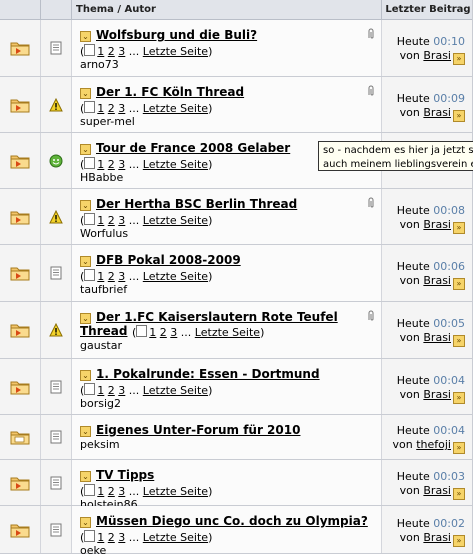  What do you see at coordinates (168, 260) in the screenshot?
I see `thread-title-link: DFB Pokal 2008-2009` at bounding box center [168, 260].